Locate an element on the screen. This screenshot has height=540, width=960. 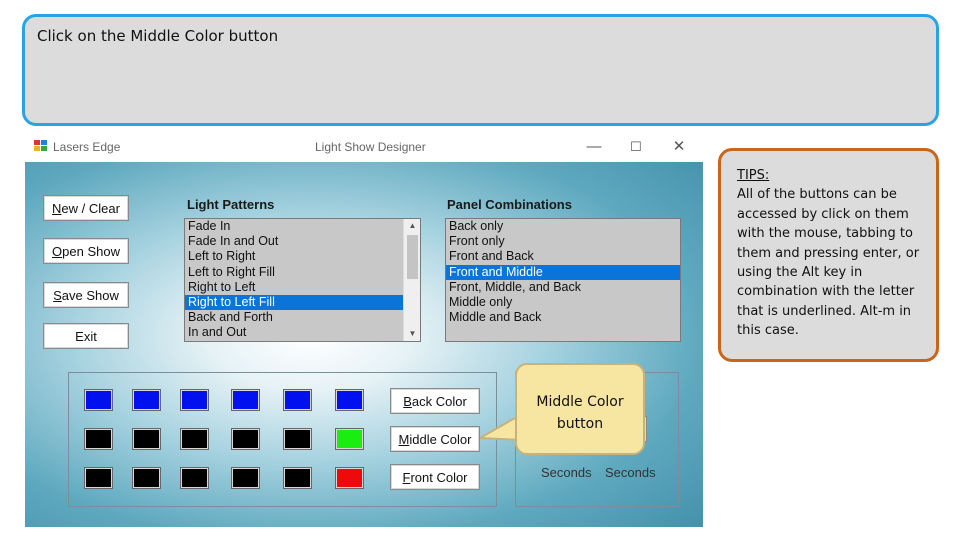
panel-combination-item: Back only is located at coordinates (563, 226).